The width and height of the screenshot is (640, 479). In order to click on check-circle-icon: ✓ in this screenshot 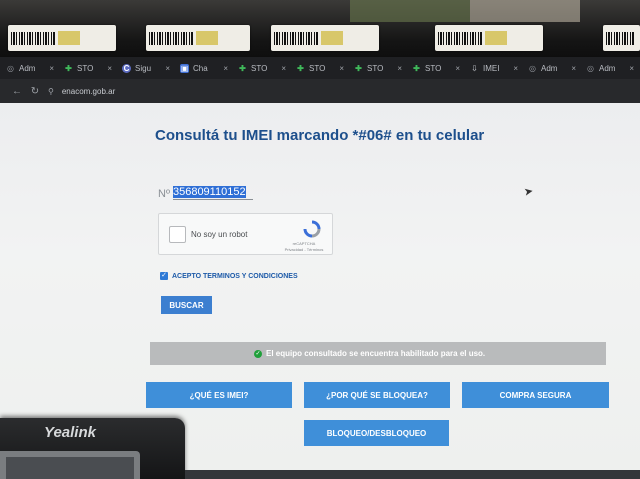, I will do `click(258, 353)`.